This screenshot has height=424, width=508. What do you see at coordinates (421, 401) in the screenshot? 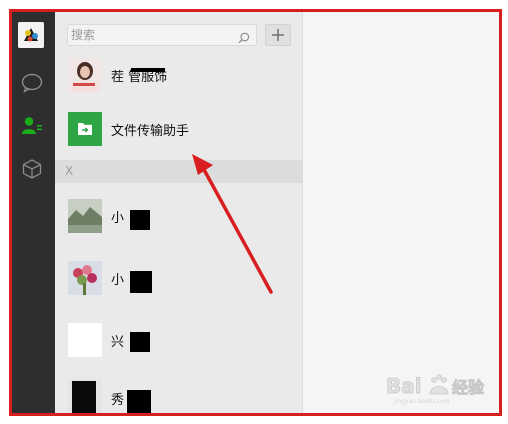
I see `svg-text: jingyan.baidu.com` at bounding box center [421, 401].